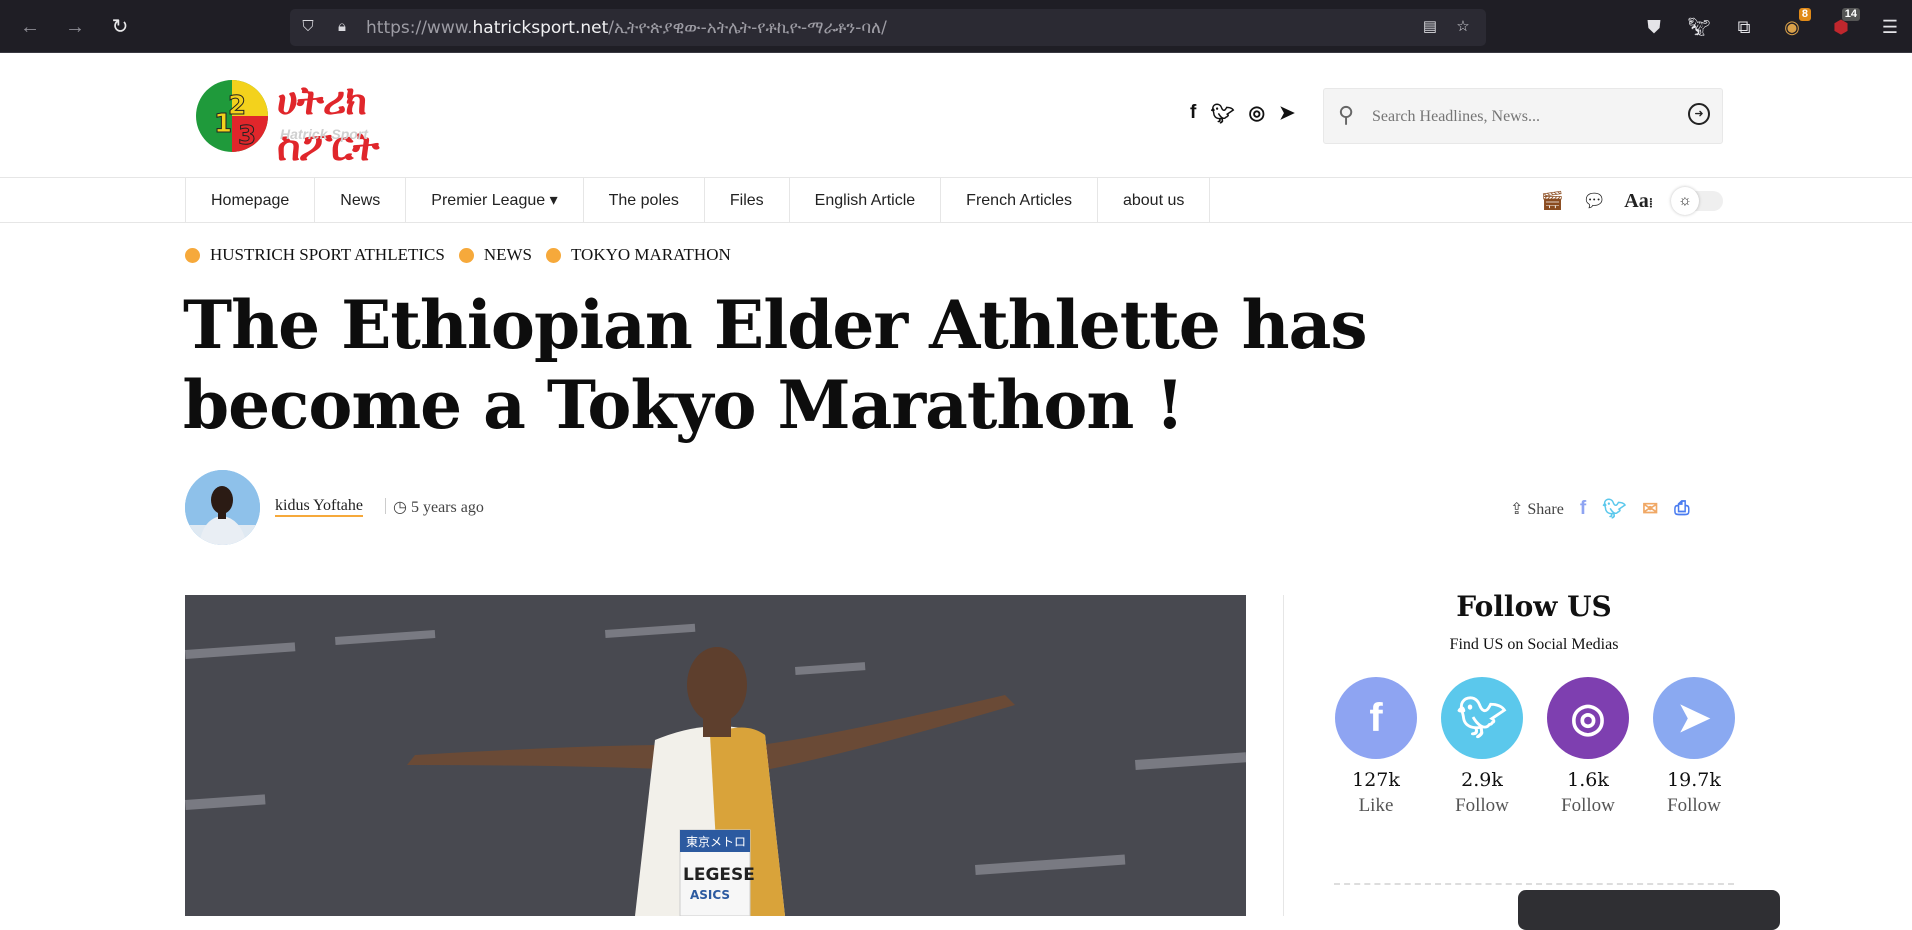  I want to click on publish-time-text: 5 years ago, so click(447, 507).